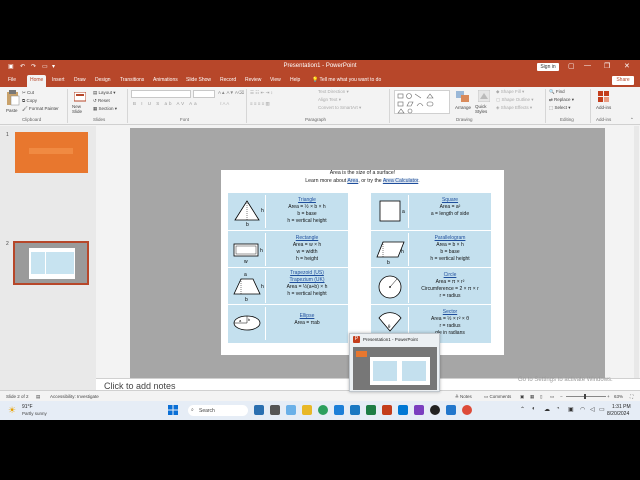  Describe the element at coordinates (400, 181) in the screenshot. I see `area-calculator-link: Area Calculator` at that location.